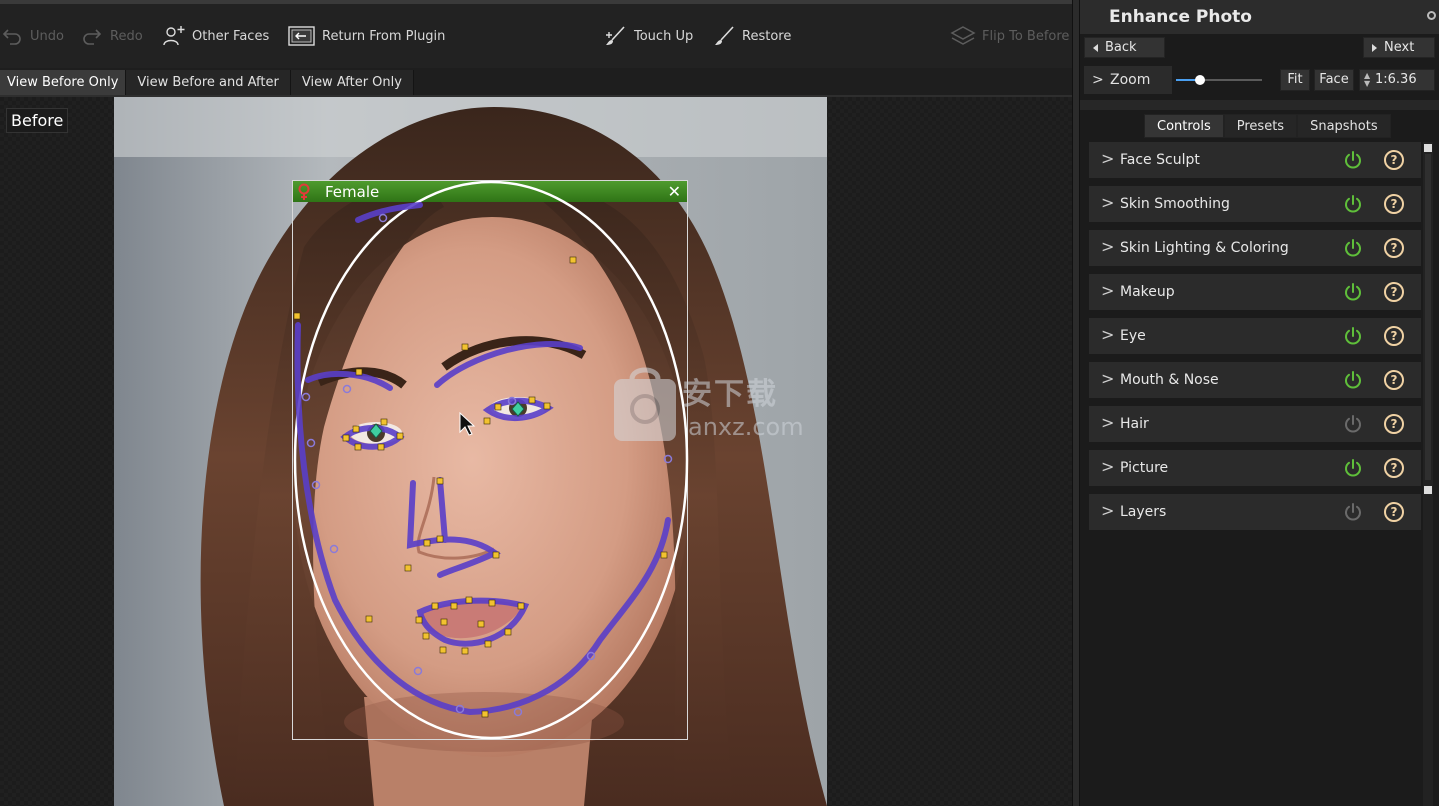 The height and width of the screenshot is (806, 1439). I want to click on scroll-down-icon, so click(1428, 490).